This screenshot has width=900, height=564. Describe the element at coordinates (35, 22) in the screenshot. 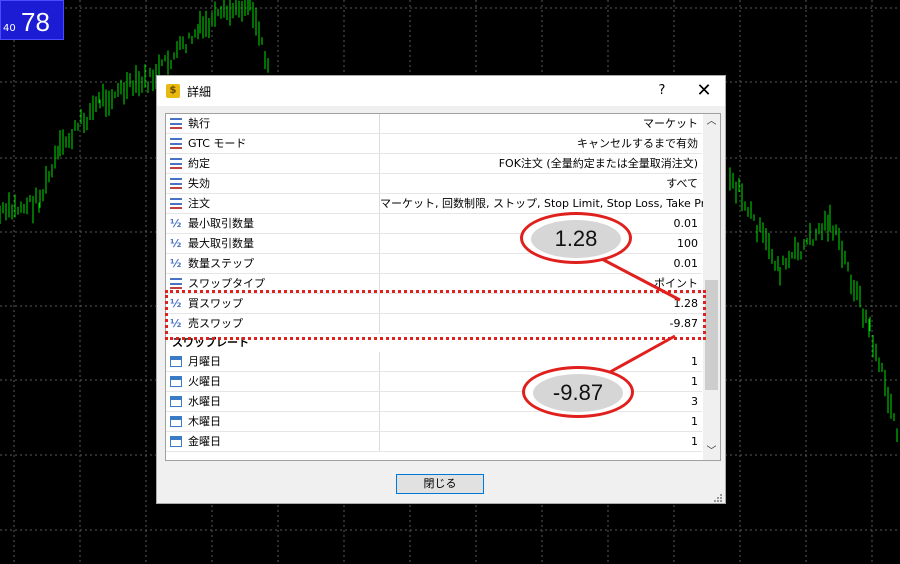

I see `price-label-big: 78` at that location.